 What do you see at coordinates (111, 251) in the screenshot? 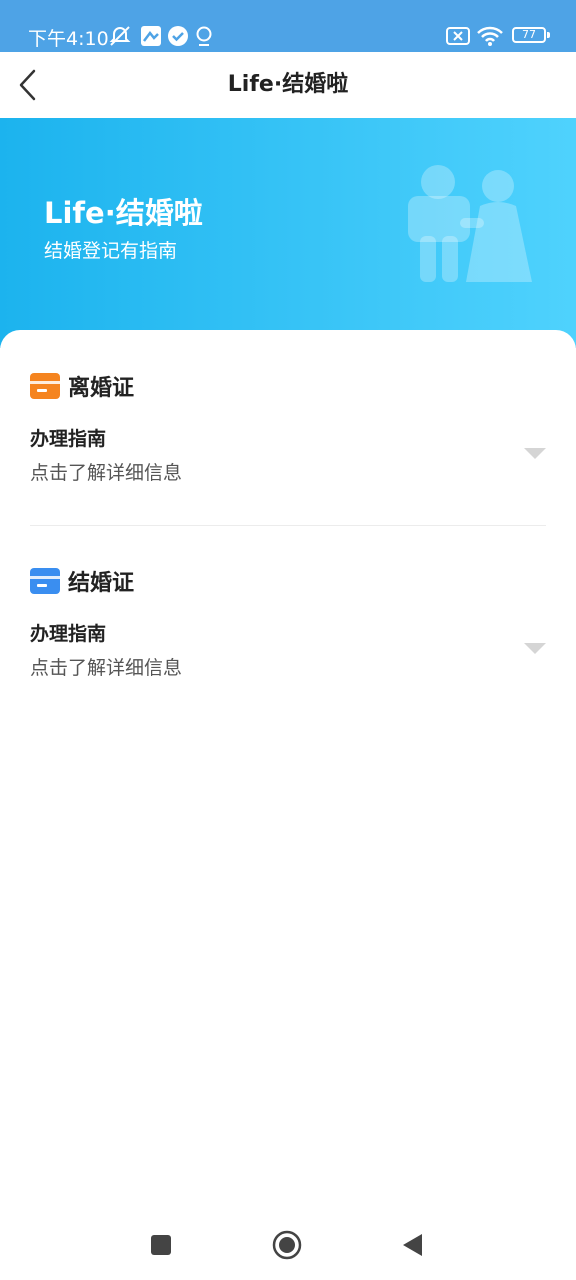
I see `banner-subtitle: 结婚登记有指南` at bounding box center [111, 251].